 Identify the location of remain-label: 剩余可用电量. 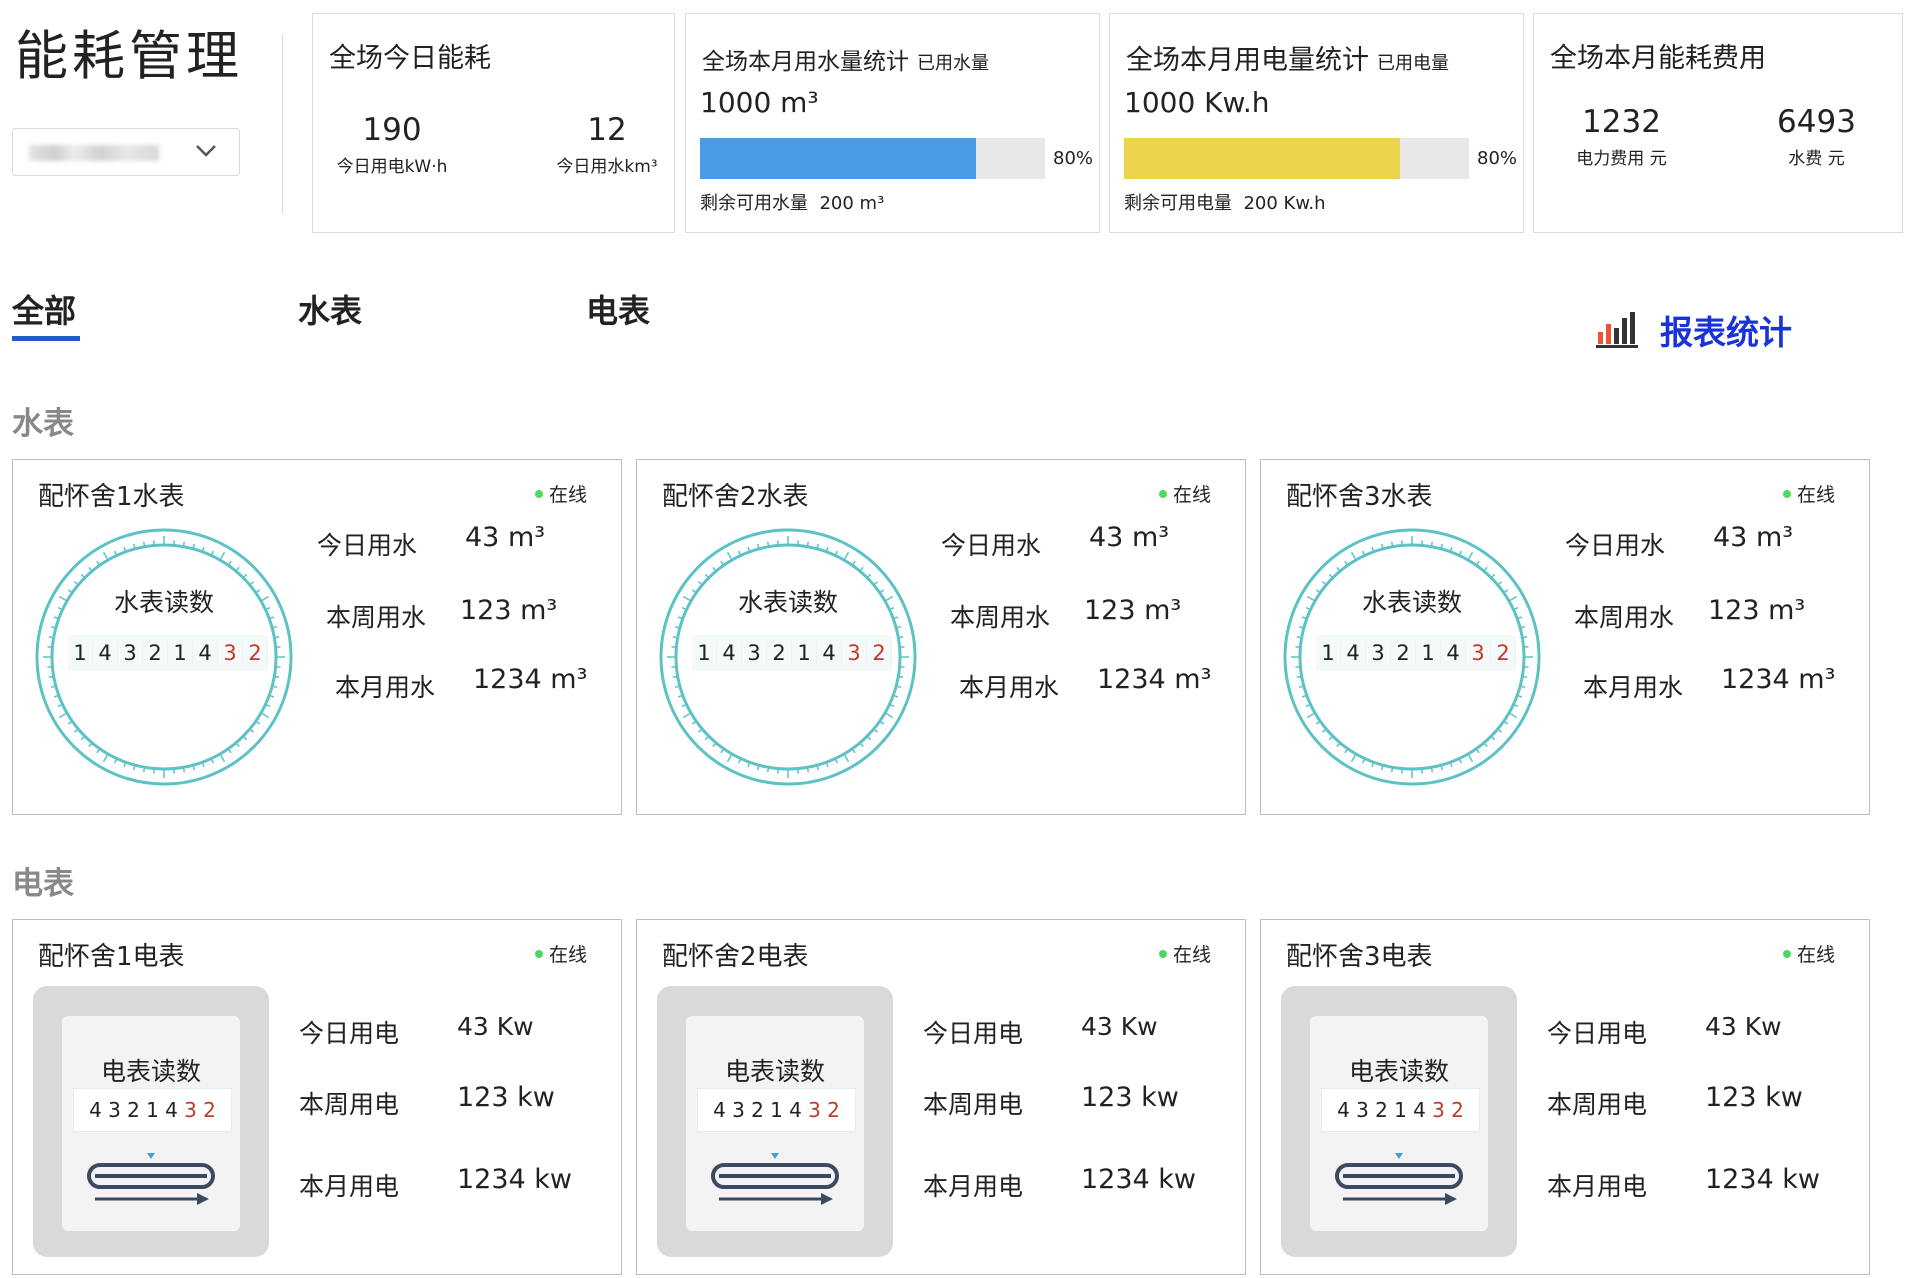
(1178, 203).